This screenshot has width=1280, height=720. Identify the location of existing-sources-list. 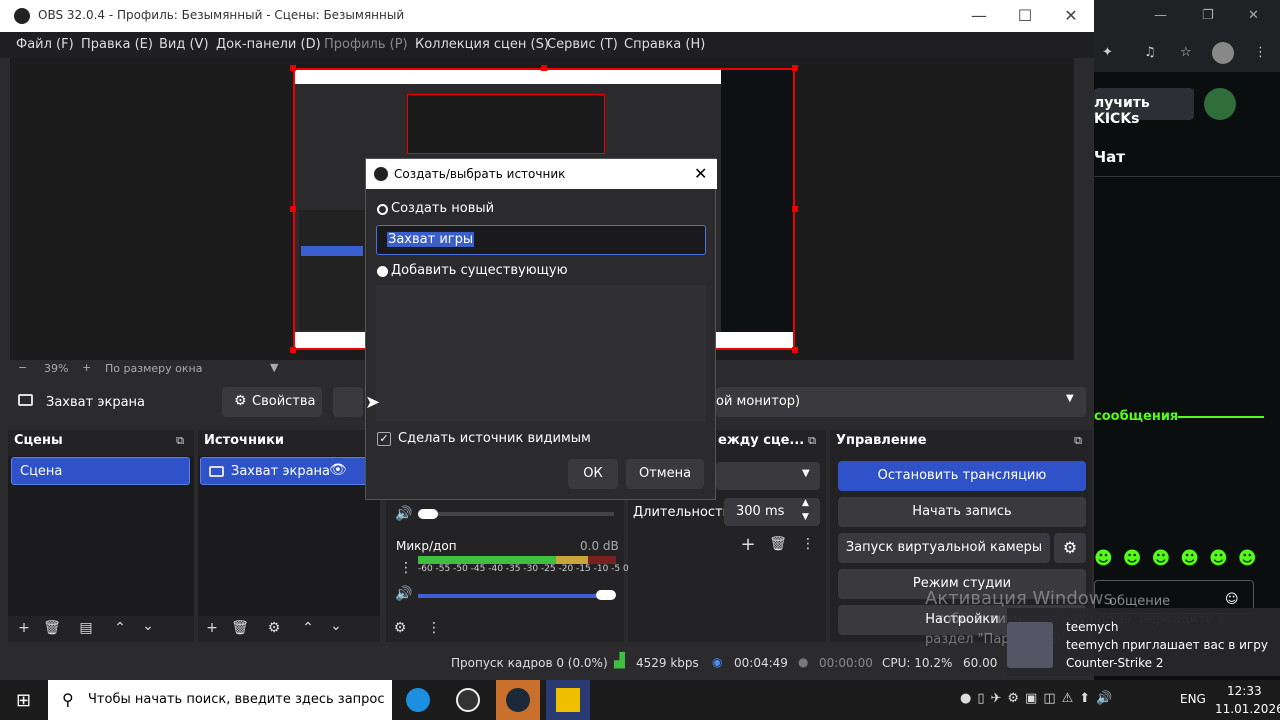
(541, 353).